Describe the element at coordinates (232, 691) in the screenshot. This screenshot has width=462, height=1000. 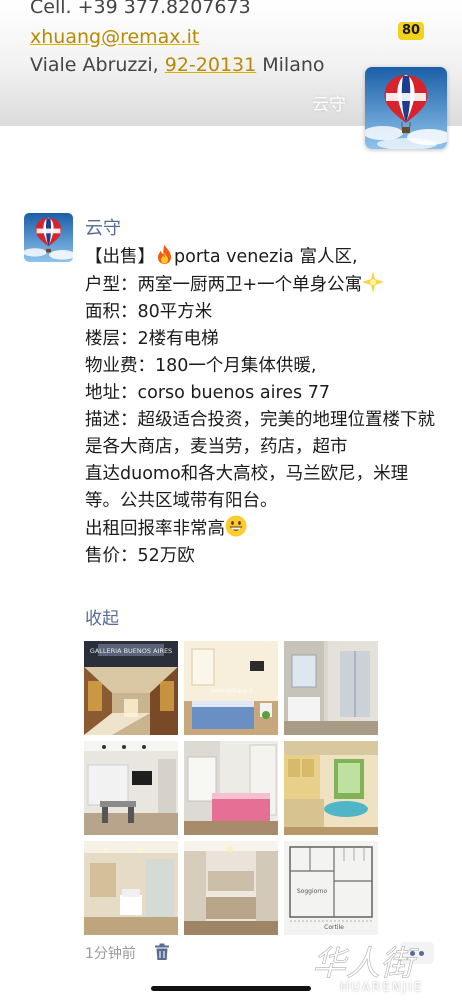
I see `photo-watermark-caption: immobiliare.it` at that location.